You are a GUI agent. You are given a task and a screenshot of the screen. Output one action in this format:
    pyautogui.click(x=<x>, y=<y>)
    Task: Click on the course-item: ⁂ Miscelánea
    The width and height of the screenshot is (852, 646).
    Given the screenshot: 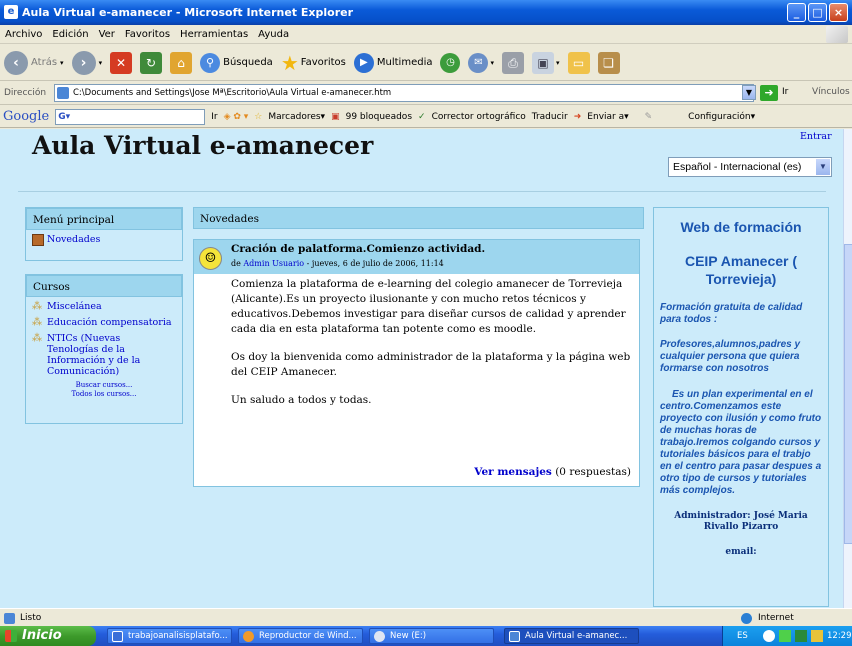 What is the action you would take?
    pyautogui.click(x=104, y=307)
    